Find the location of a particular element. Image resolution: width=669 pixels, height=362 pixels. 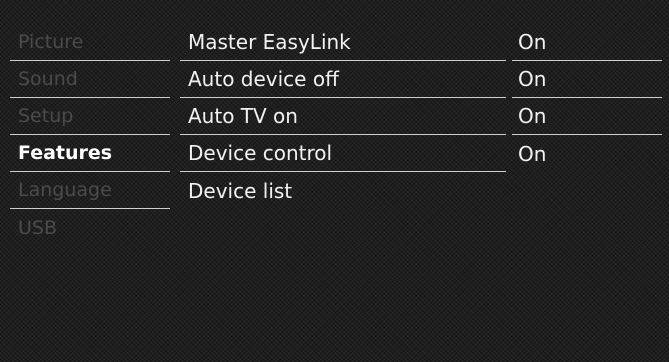

category-usb: USB is located at coordinates (90, 227).